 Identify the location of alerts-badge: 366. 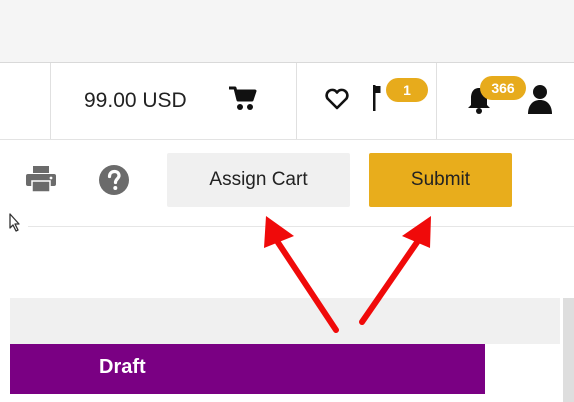
(503, 88).